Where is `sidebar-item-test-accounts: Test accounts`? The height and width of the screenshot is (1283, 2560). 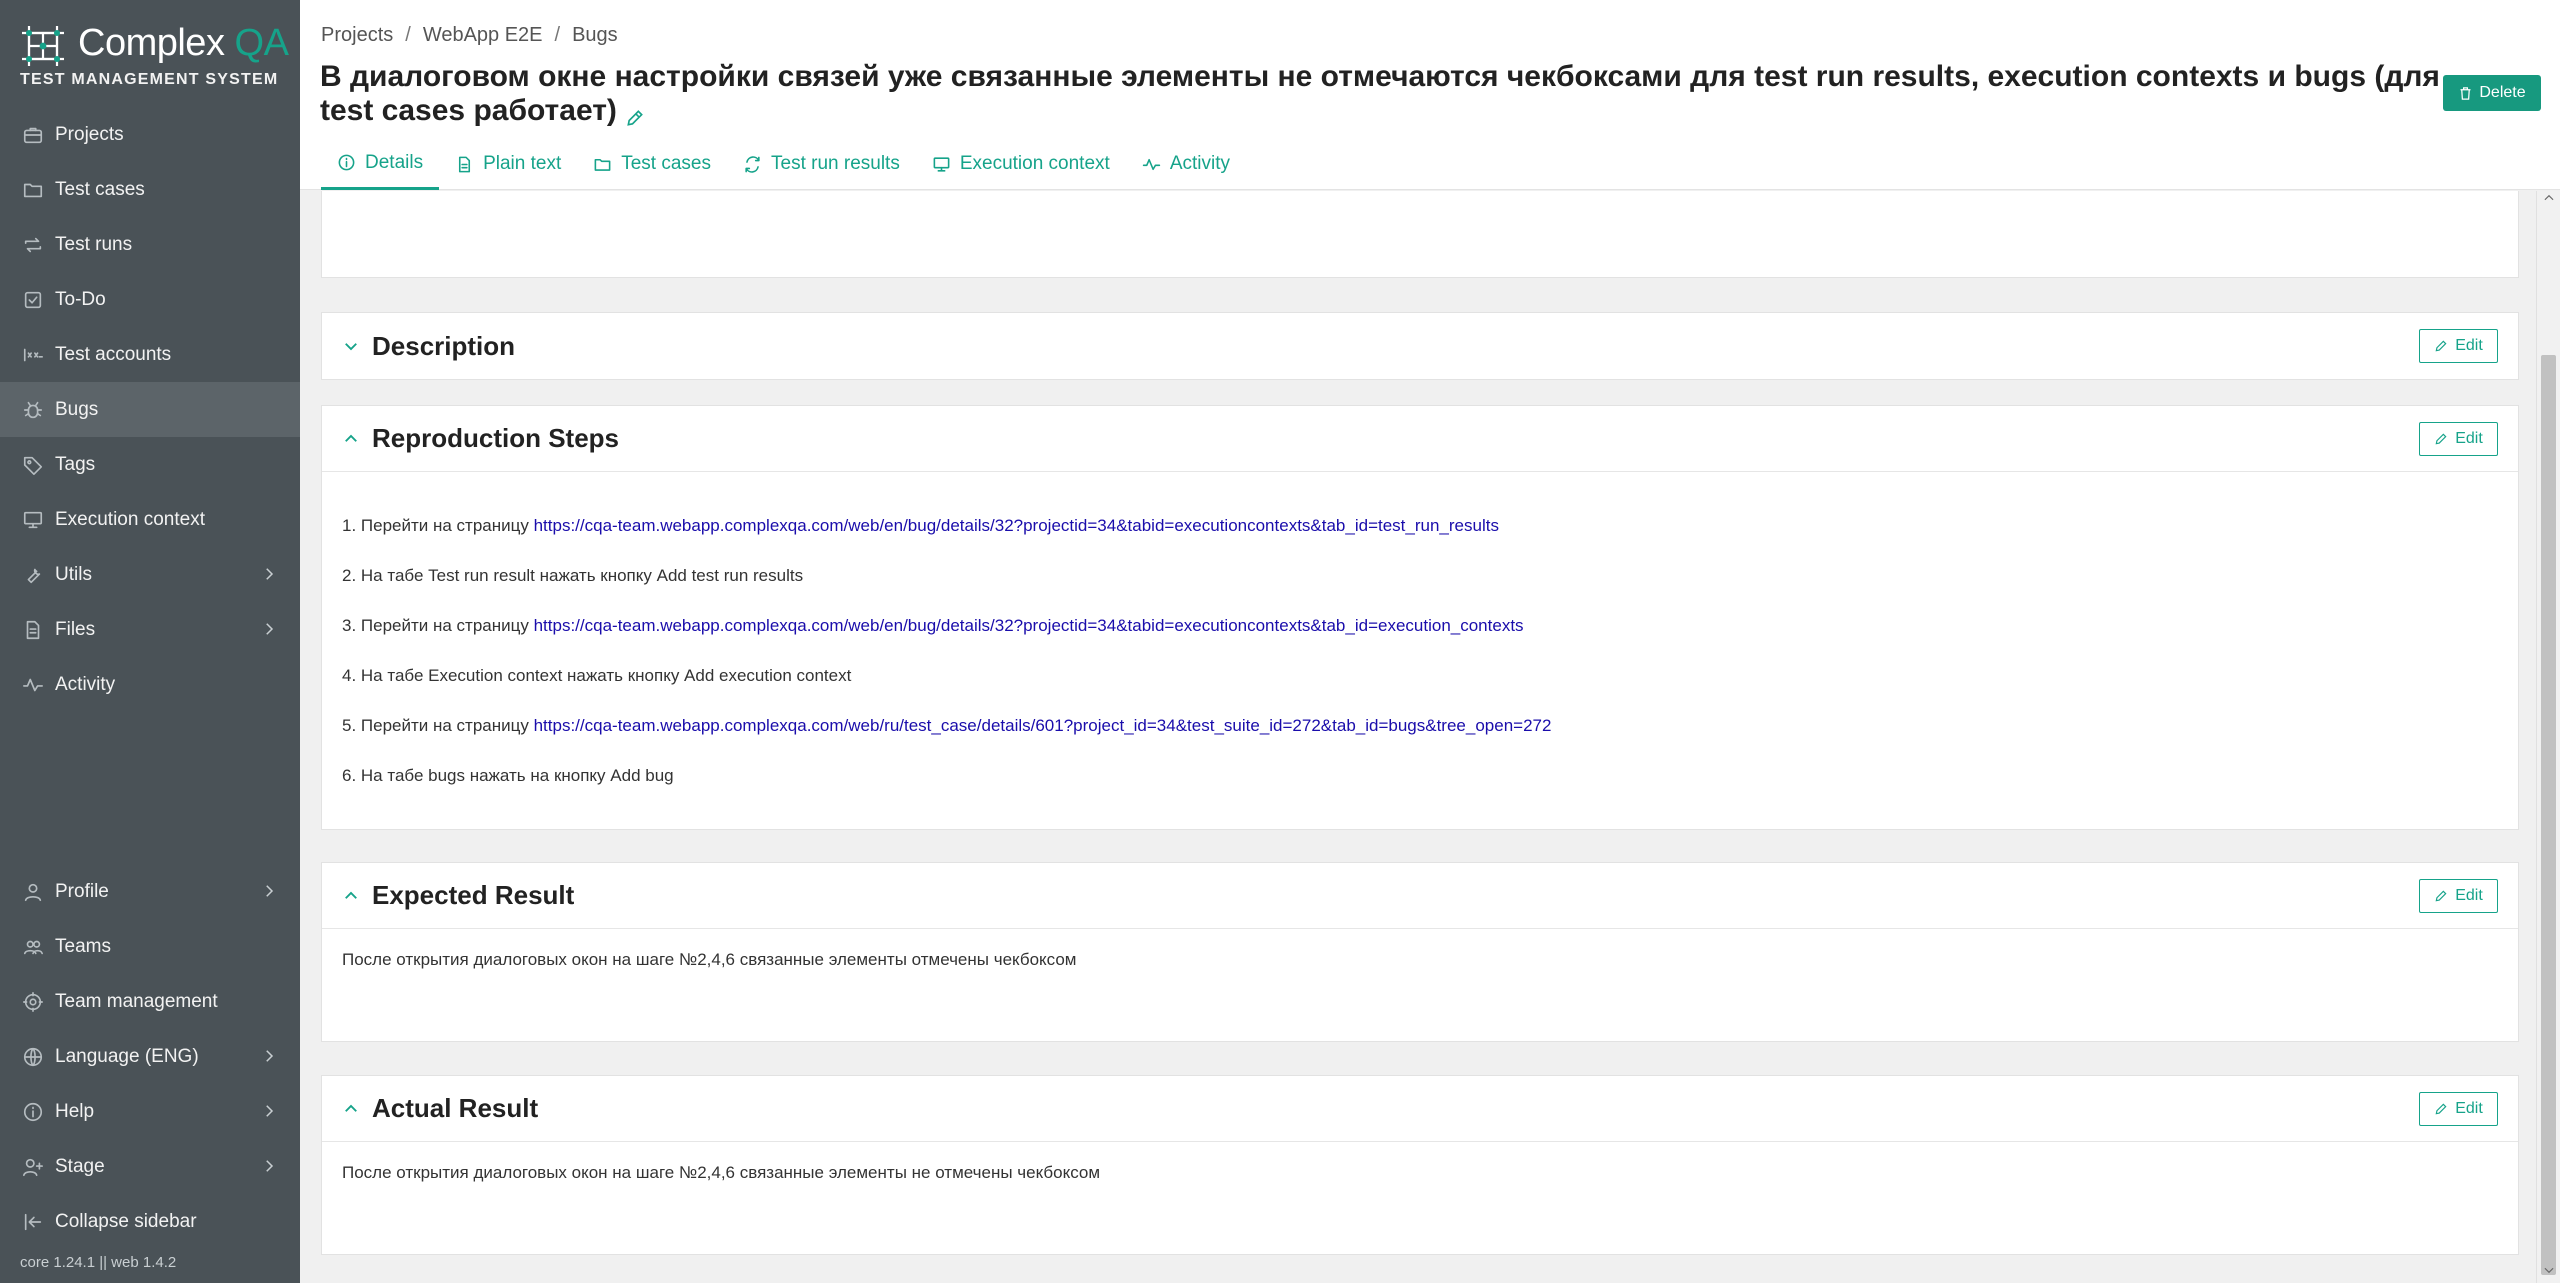
sidebar-item-test-accounts: Test accounts is located at coordinates (150, 354).